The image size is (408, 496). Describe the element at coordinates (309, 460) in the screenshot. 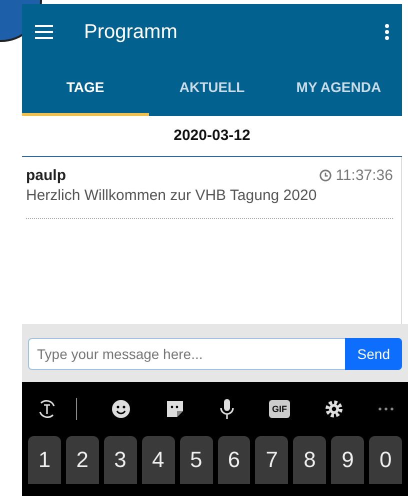

I see `number-key: 8` at that location.